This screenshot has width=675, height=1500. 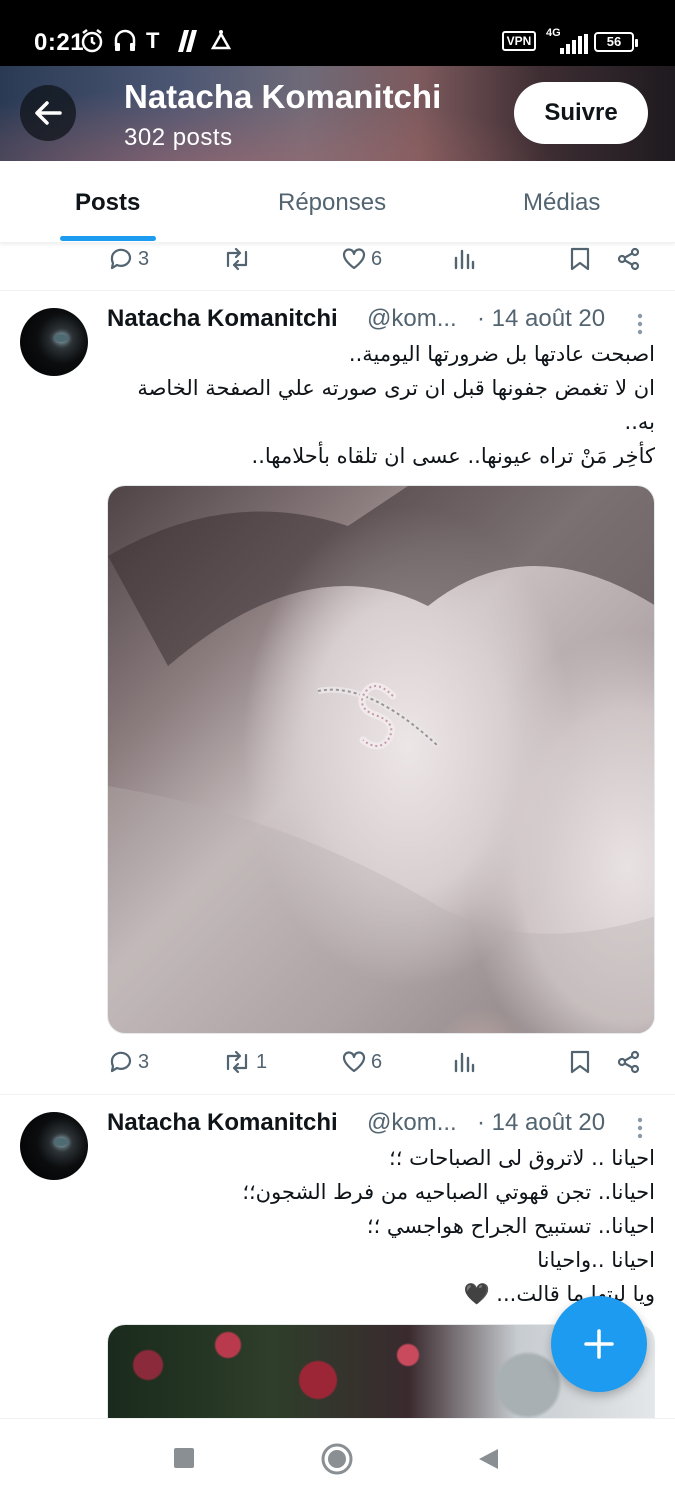 What do you see at coordinates (337, 260) in the screenshot?
I see `prev-tweet-actions: 3 6` at bounding box center [337, 260].